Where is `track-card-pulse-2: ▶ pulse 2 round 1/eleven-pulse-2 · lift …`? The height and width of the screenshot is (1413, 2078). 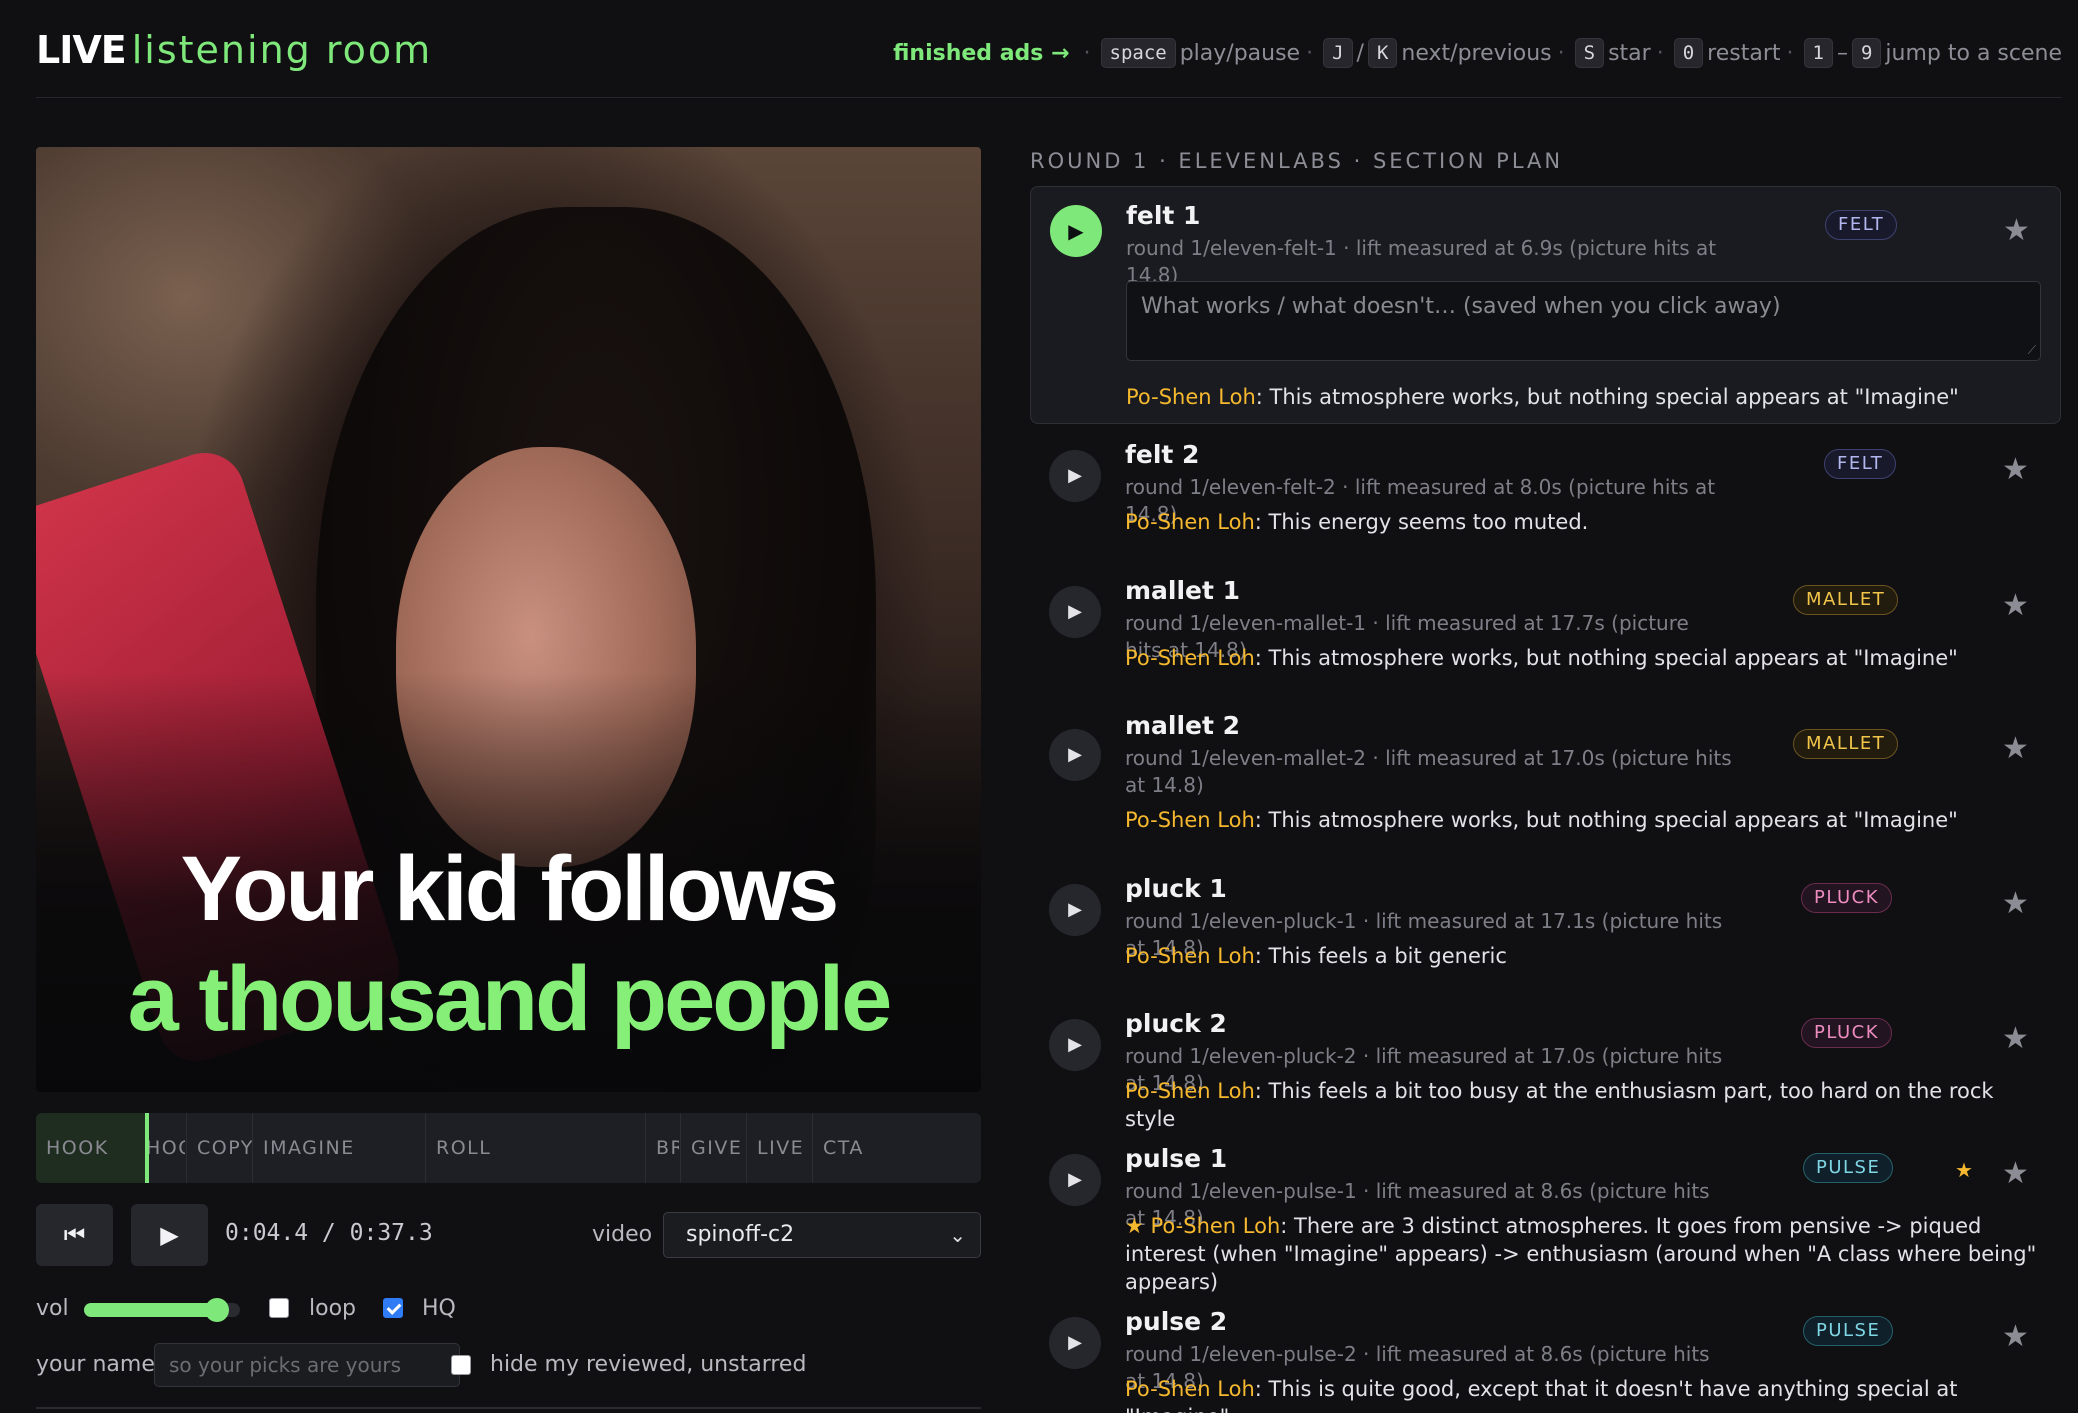 track-card-pulse-2: ▶ pulse 2 round 1/eleven-pulse-2 · lift … is located at coordinates (1545, 1353).